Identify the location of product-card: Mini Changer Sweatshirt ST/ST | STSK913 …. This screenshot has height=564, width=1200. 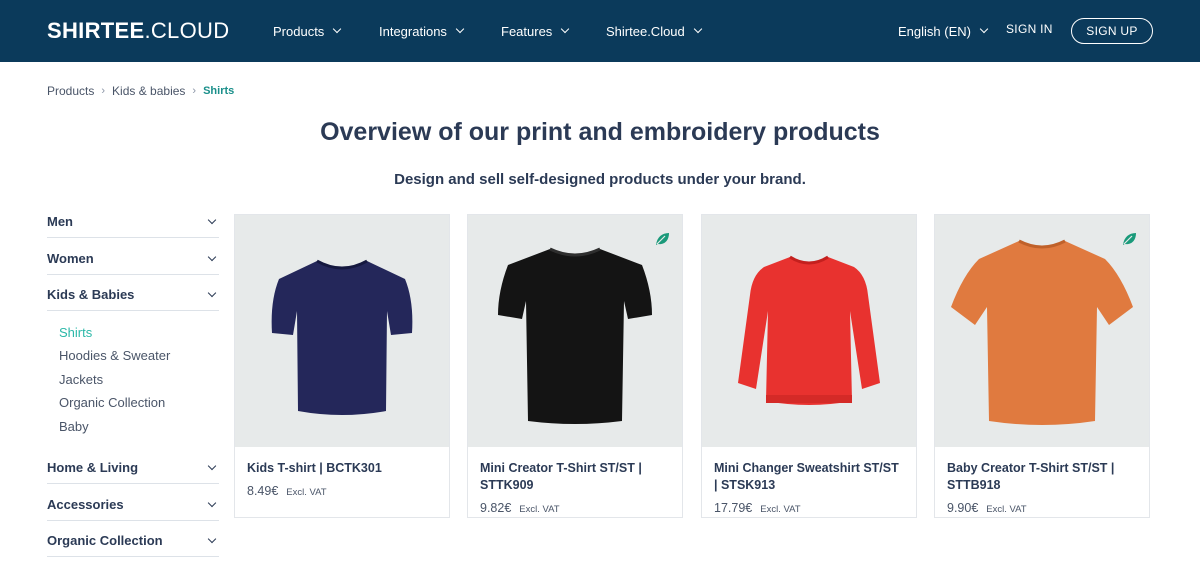
(809, 366).